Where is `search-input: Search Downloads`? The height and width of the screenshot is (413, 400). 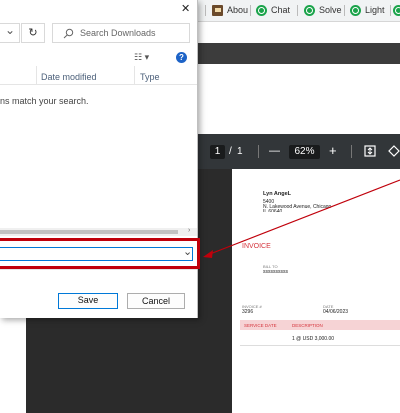 search-input: Search Downloads is located at coordinates (121, 33).